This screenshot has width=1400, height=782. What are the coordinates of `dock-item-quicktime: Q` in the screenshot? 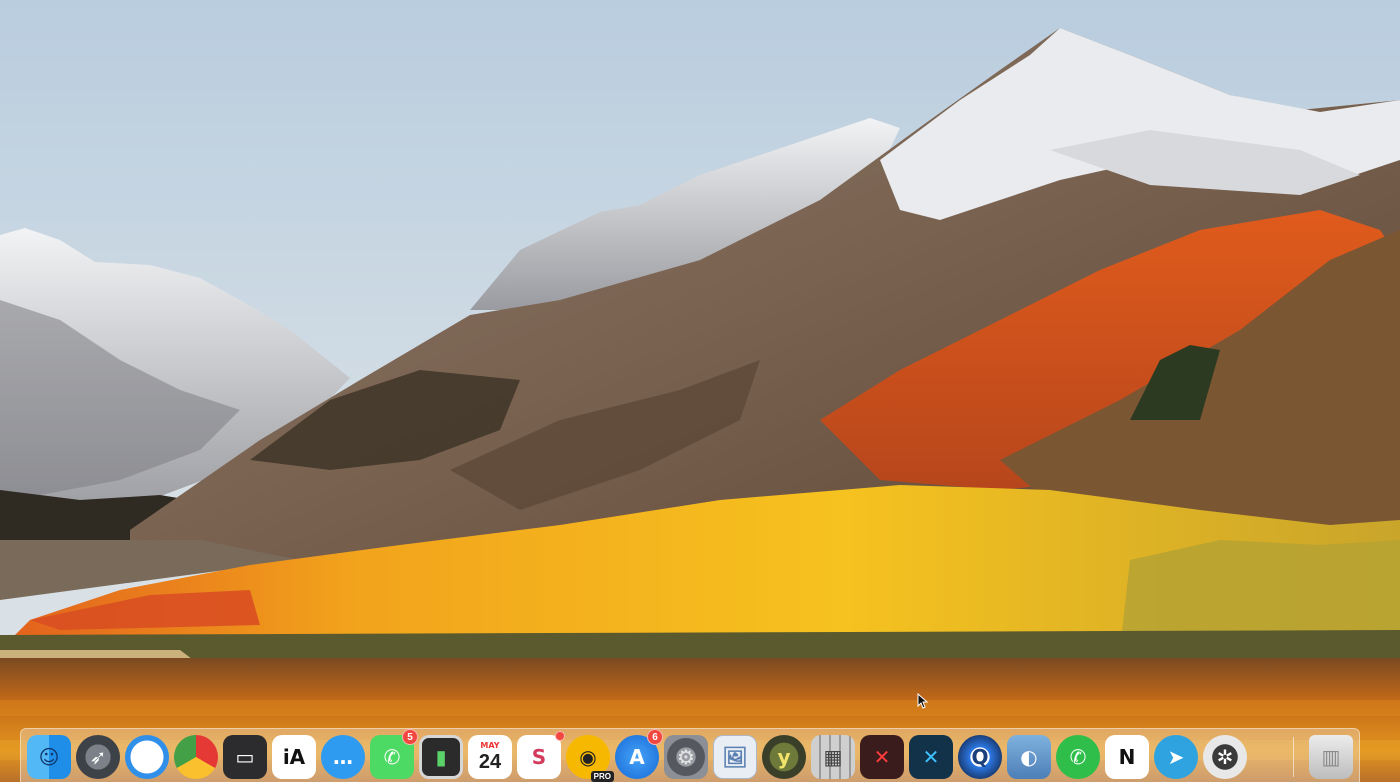 It's located at (980, 757).